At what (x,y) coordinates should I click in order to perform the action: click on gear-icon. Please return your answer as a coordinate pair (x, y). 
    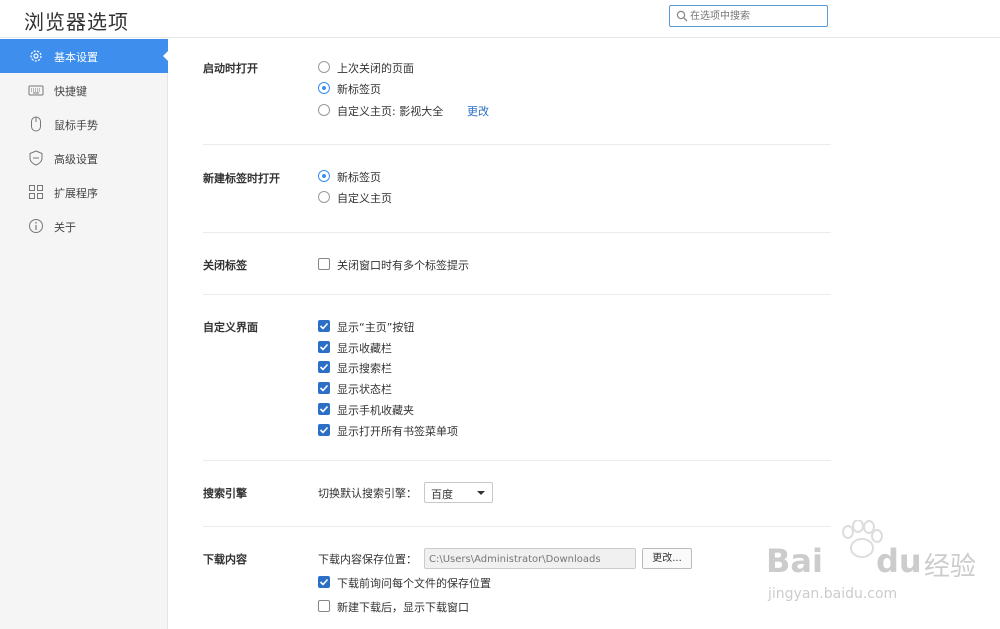
    Looking at the image, I should click on (36, 56).